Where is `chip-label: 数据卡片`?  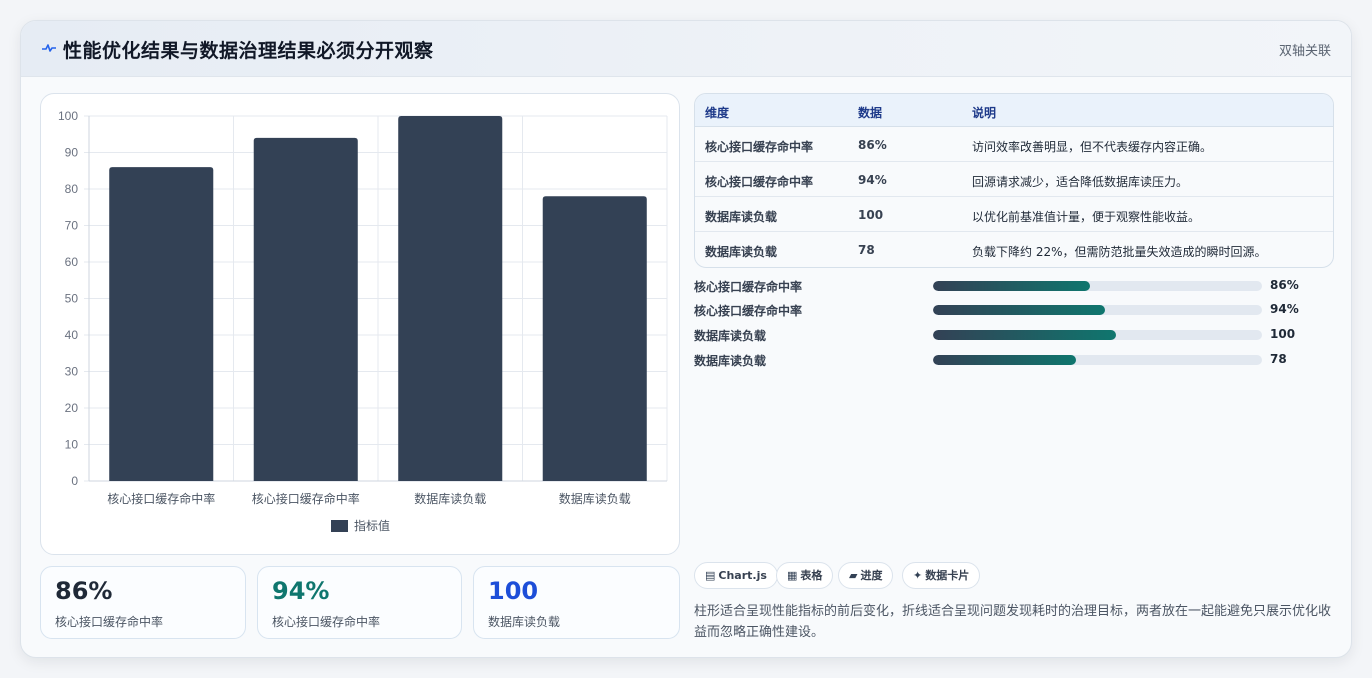
chip-label: 数据卡片 is located at coordinates (947, 575).